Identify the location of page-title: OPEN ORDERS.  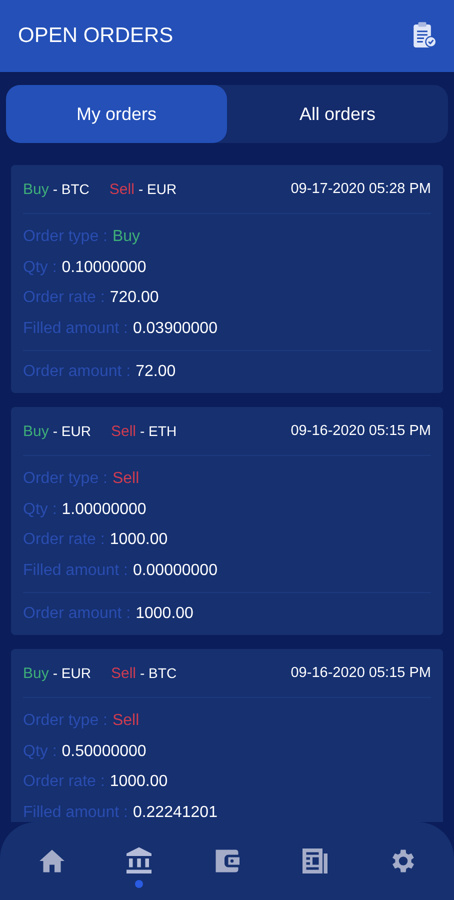
(96, 36).